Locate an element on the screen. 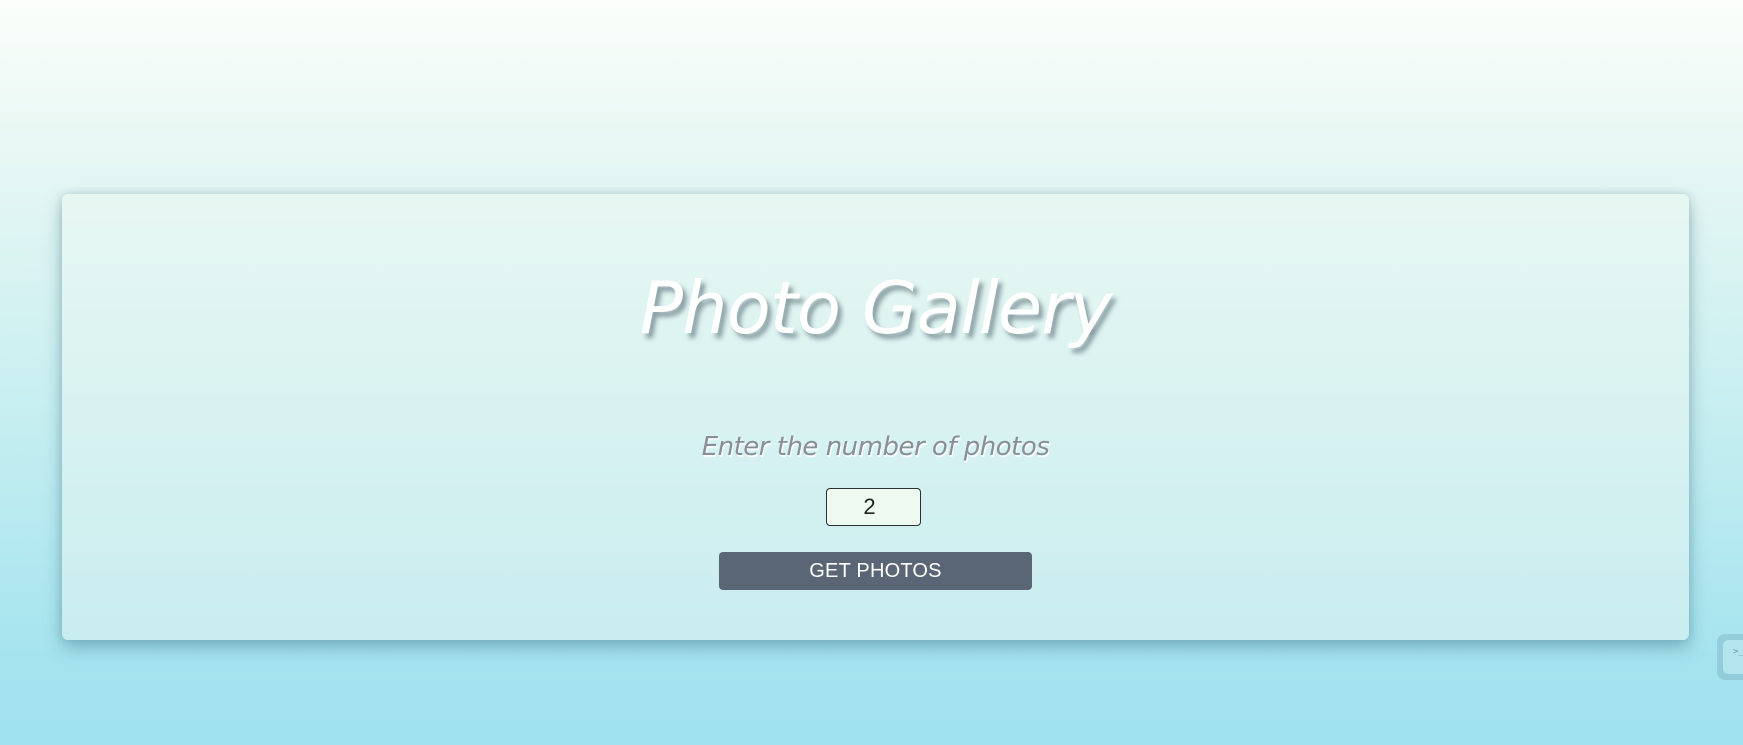 The image size is (1743, 745). get-photos-button: GET PHOTOS is located at coordinates (875, 571).